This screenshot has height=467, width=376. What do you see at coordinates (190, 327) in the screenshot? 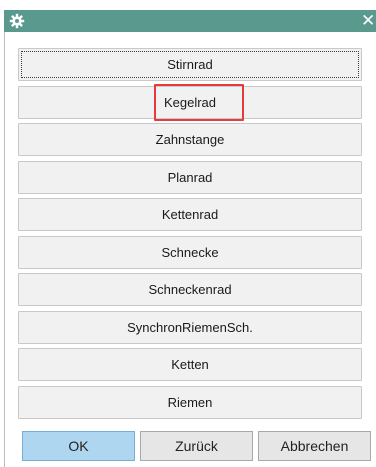
I see `option-button-synchronriemensch: SynchronRiemenSch.` at bounding box center [190, 327].